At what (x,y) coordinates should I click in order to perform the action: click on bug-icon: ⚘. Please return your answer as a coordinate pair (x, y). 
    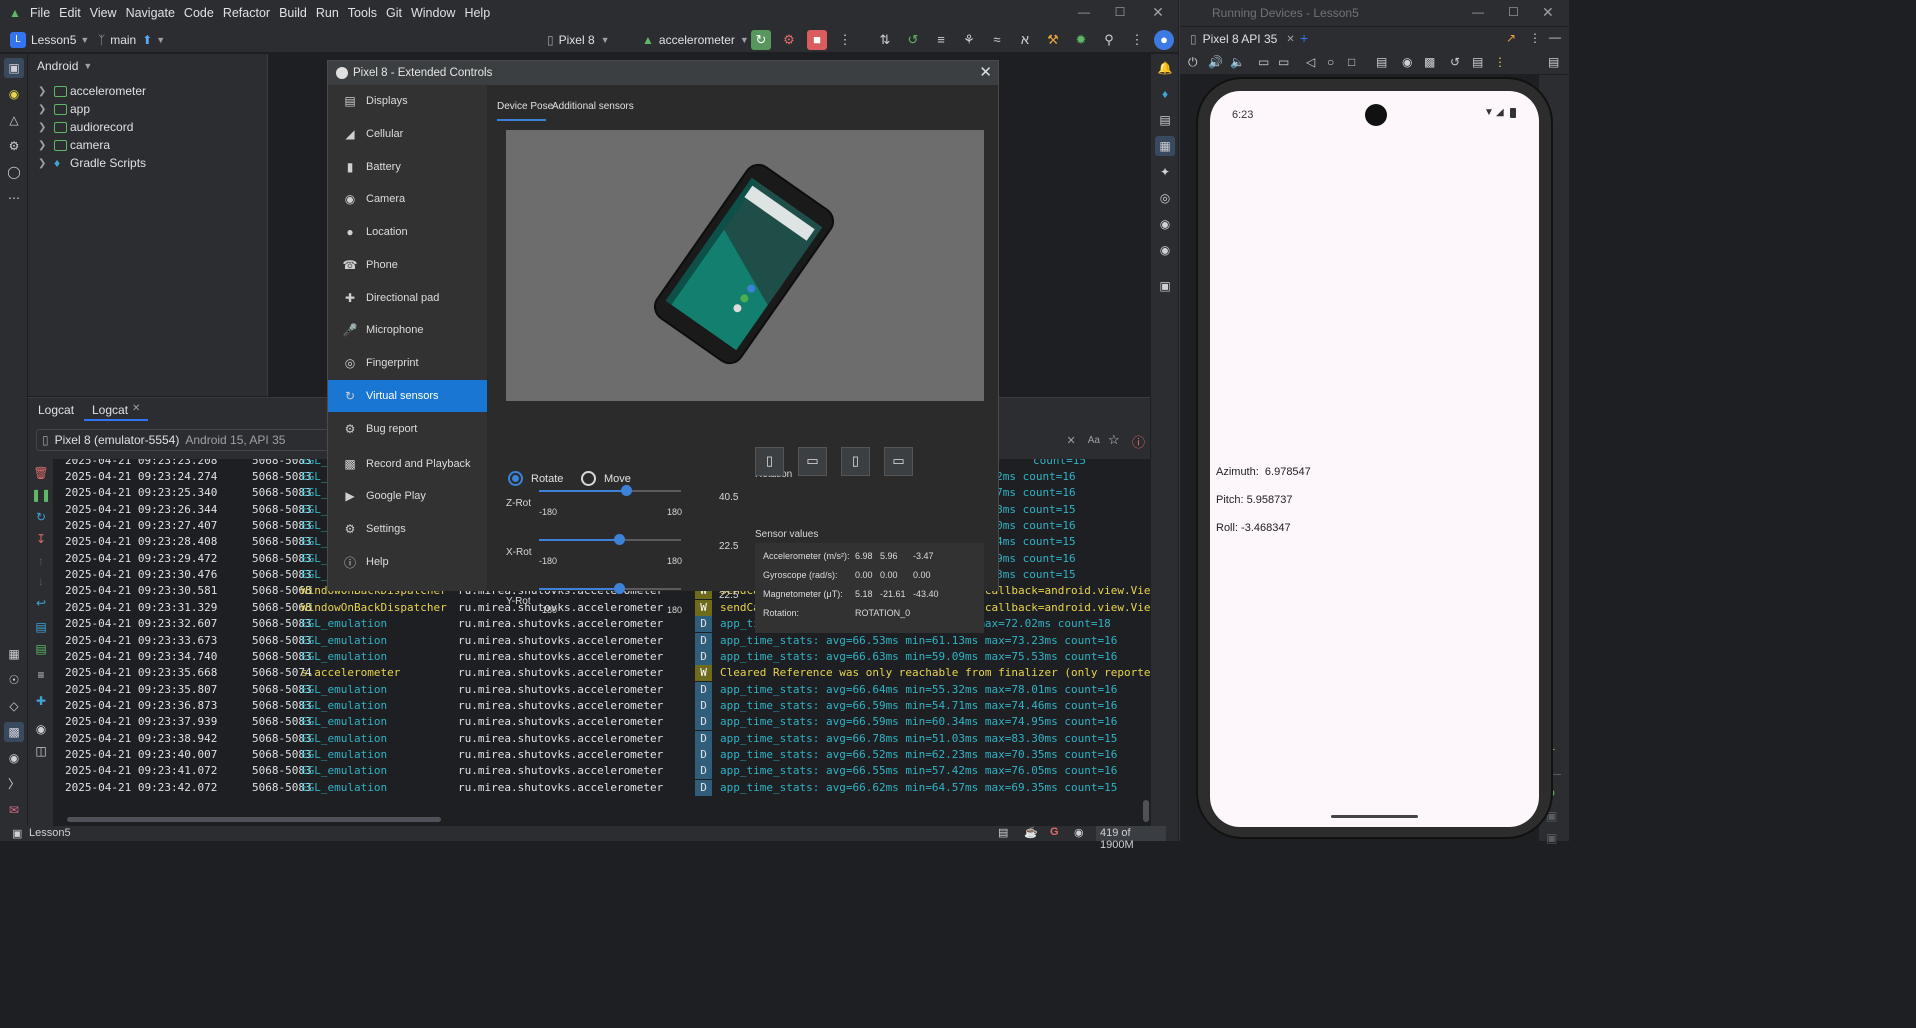
    Looking at the image, I should click on (969, 40).